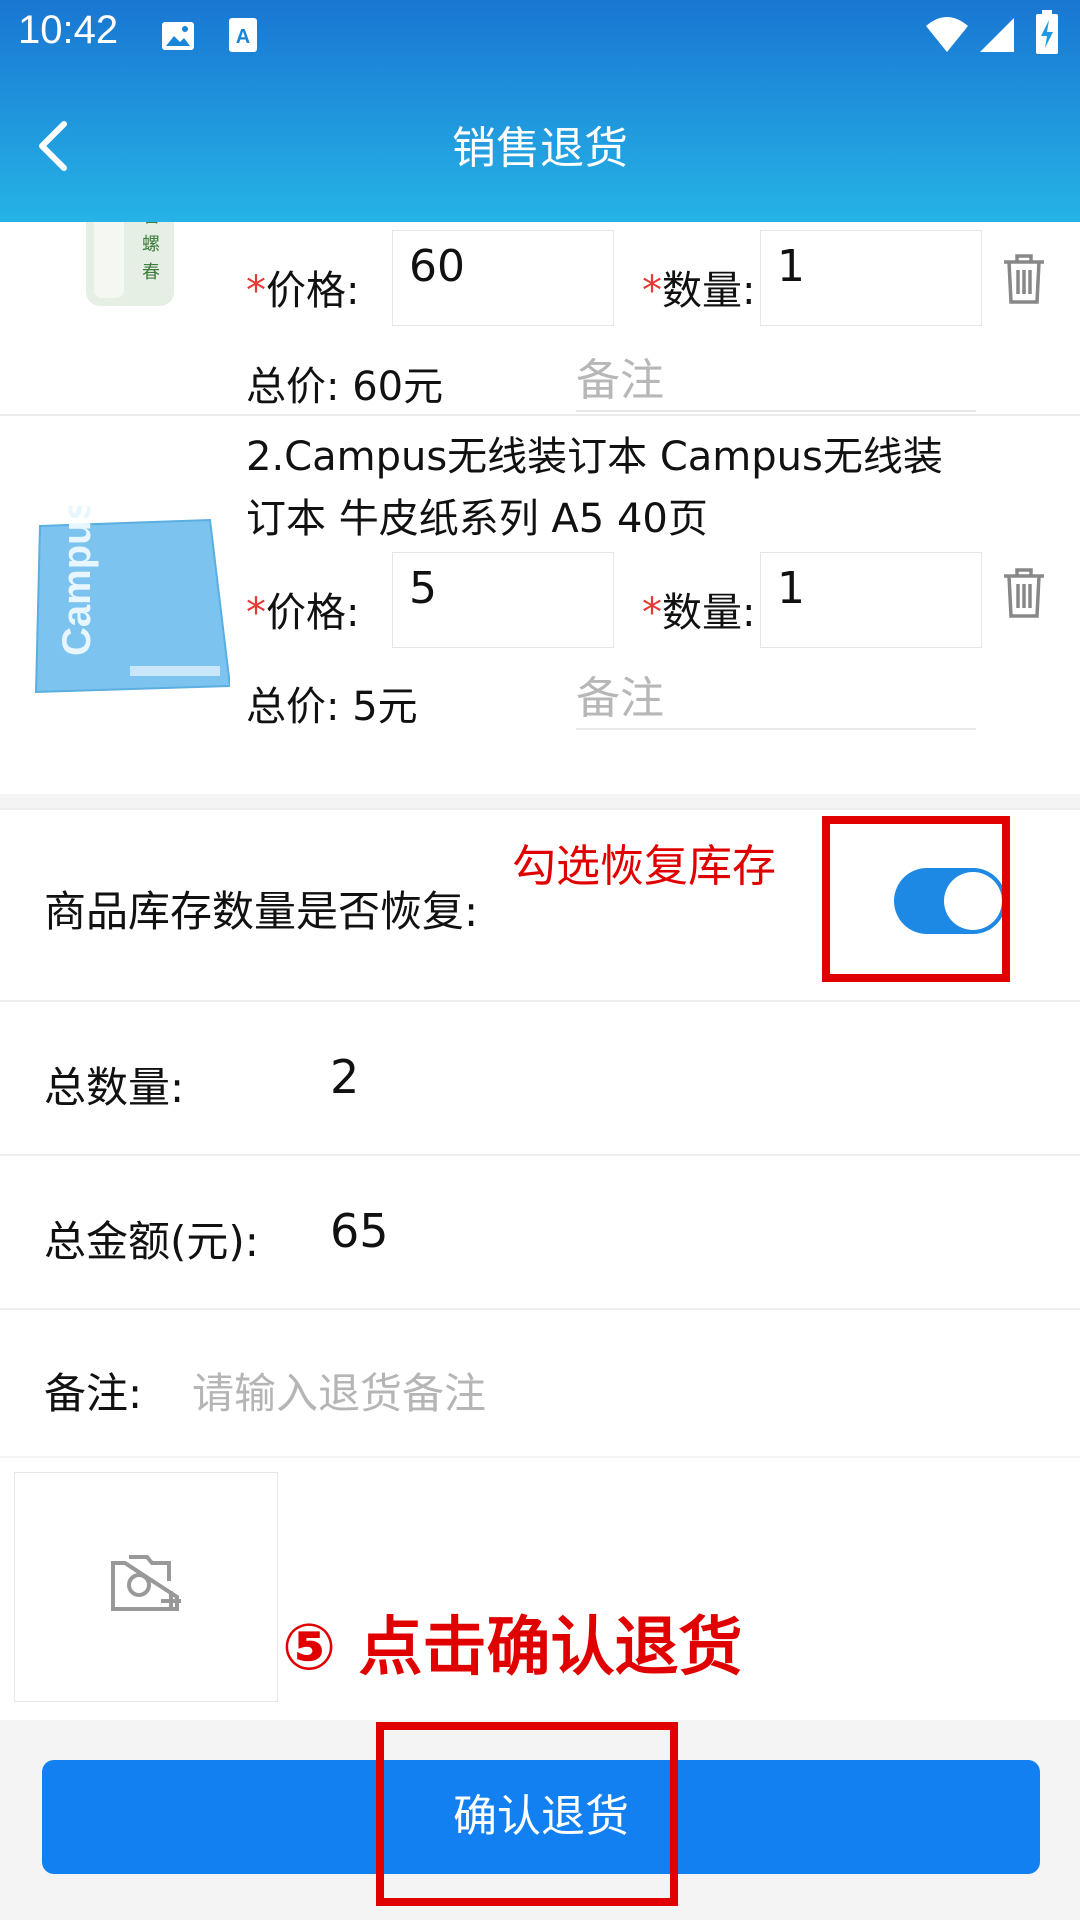 Image resolution: width=1080 pixels, height=1920 pixels. Describe the element at coordinates (916, 899) in the screenshot. I see `restore-stock-highlight` at that location.